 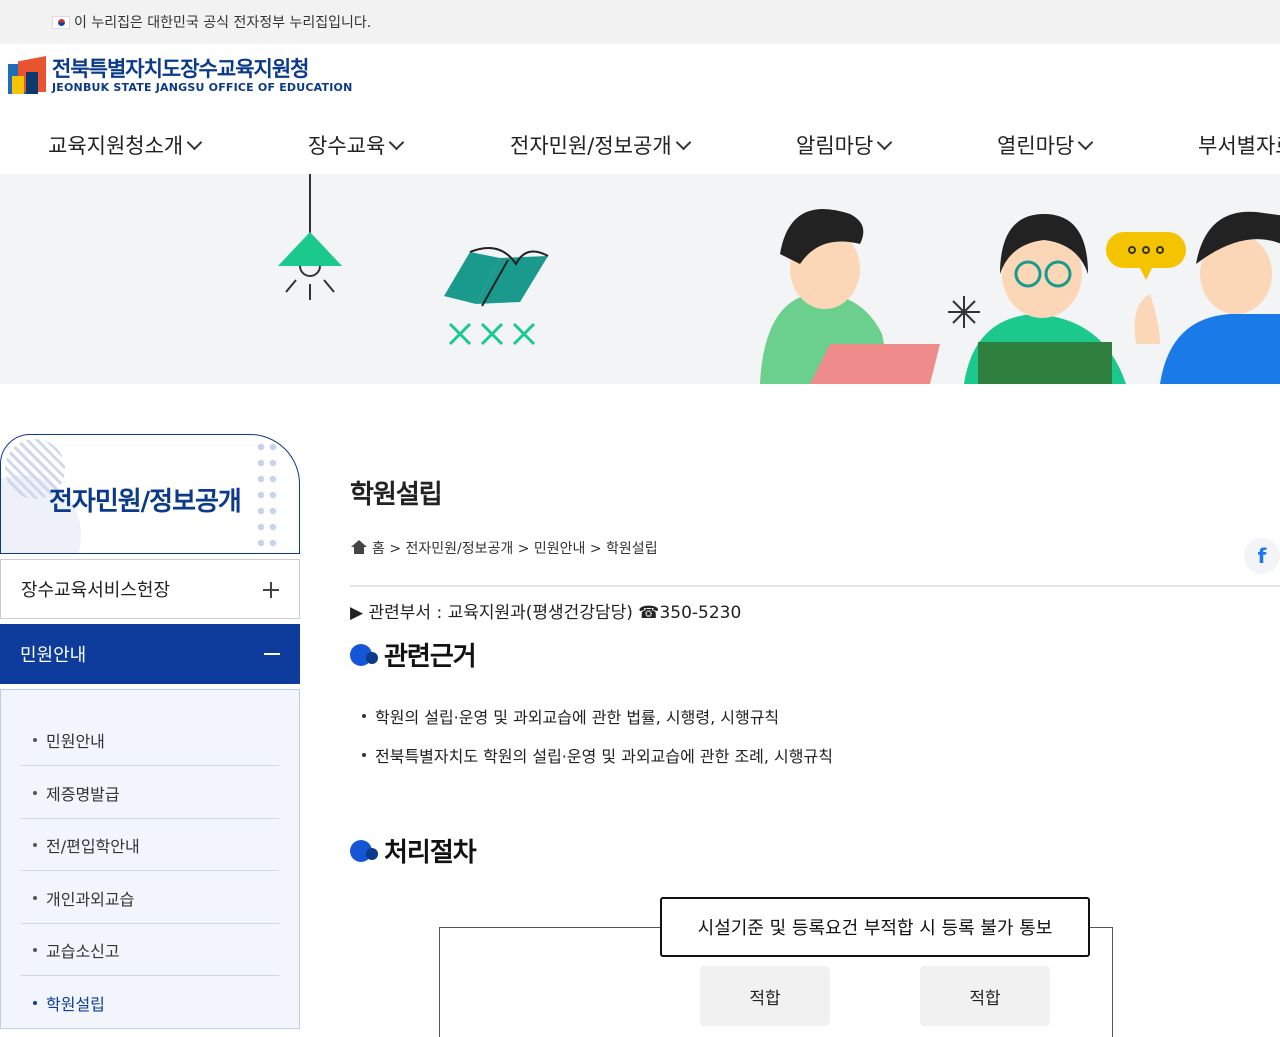 I want to click on nav-item-open: 열린마당, so click(x=1045, y=145).